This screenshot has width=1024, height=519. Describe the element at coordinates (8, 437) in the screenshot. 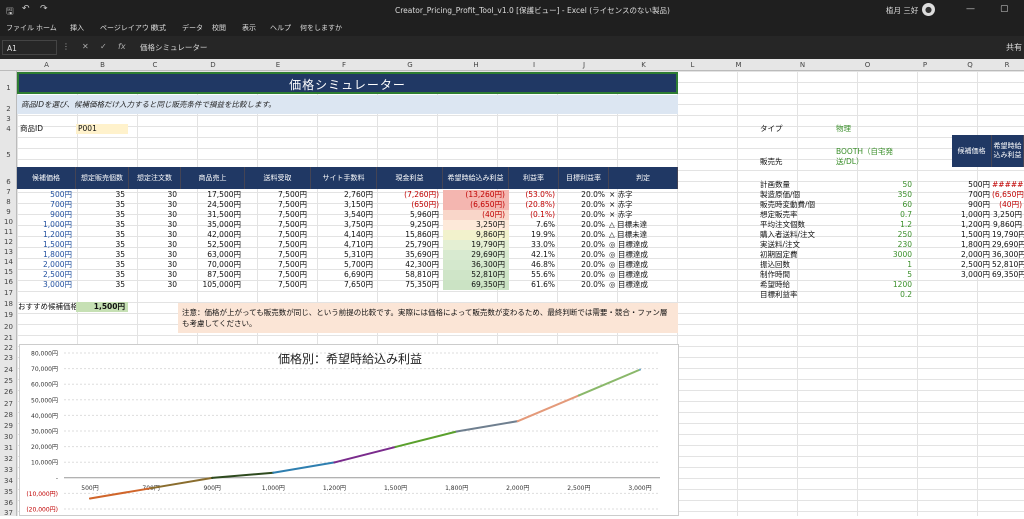

I see `row-header: 30` at that location.